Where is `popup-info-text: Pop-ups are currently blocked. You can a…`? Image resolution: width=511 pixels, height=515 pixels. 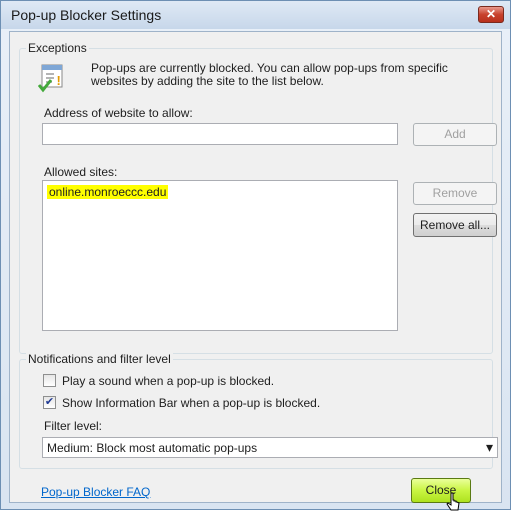 popup-info-text: Pop-ups are currently blocked. You can a… is located at coordinates (269, 74).